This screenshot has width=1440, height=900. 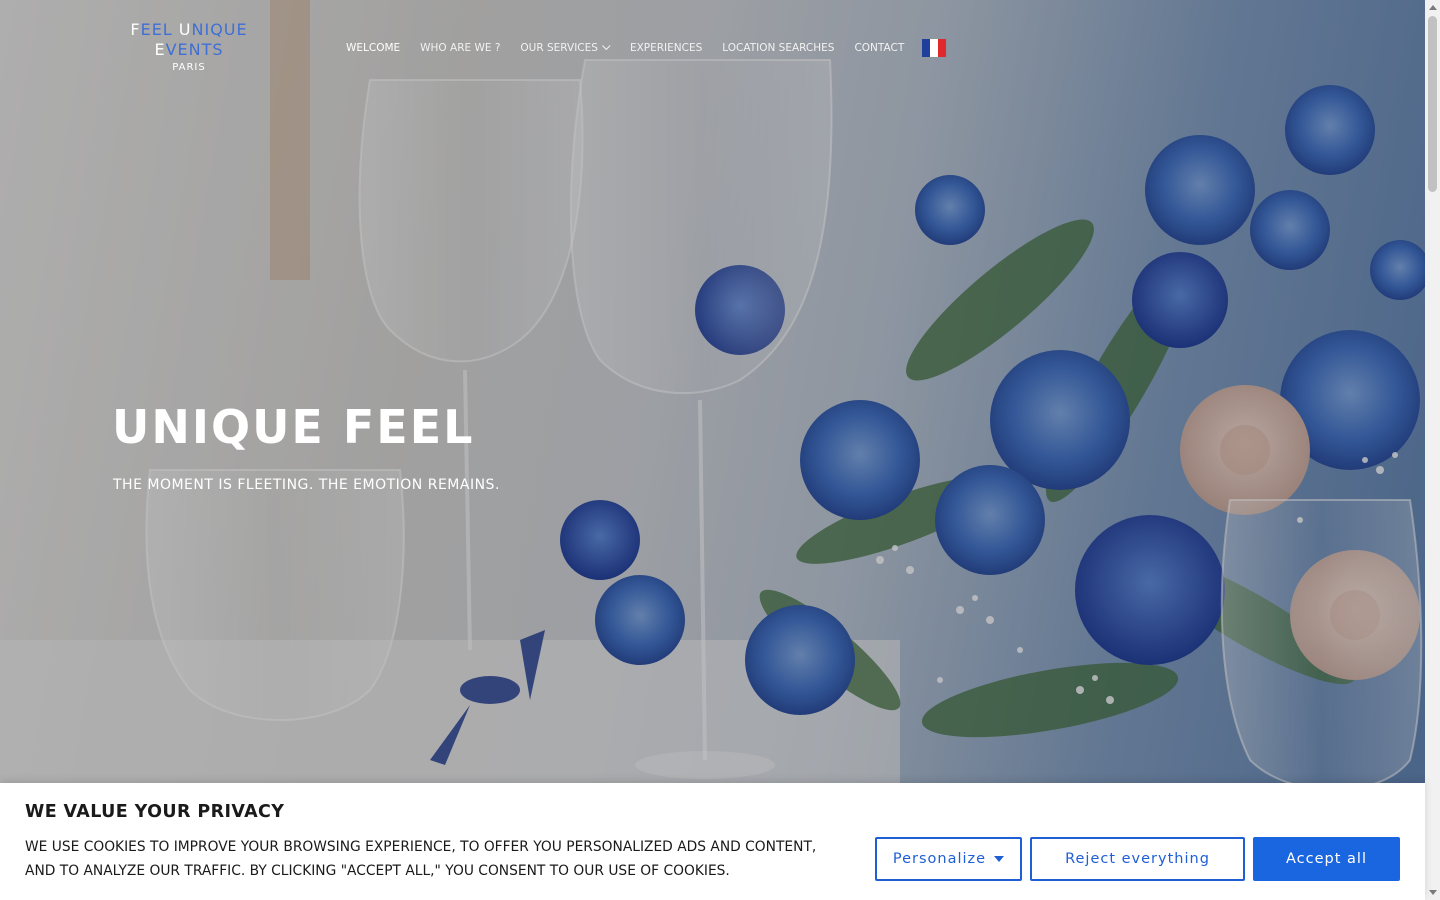 What do you see at coordinates (185, 29) in the screenshot?
I see `logo-part: U` at bounding box center [185, 29].